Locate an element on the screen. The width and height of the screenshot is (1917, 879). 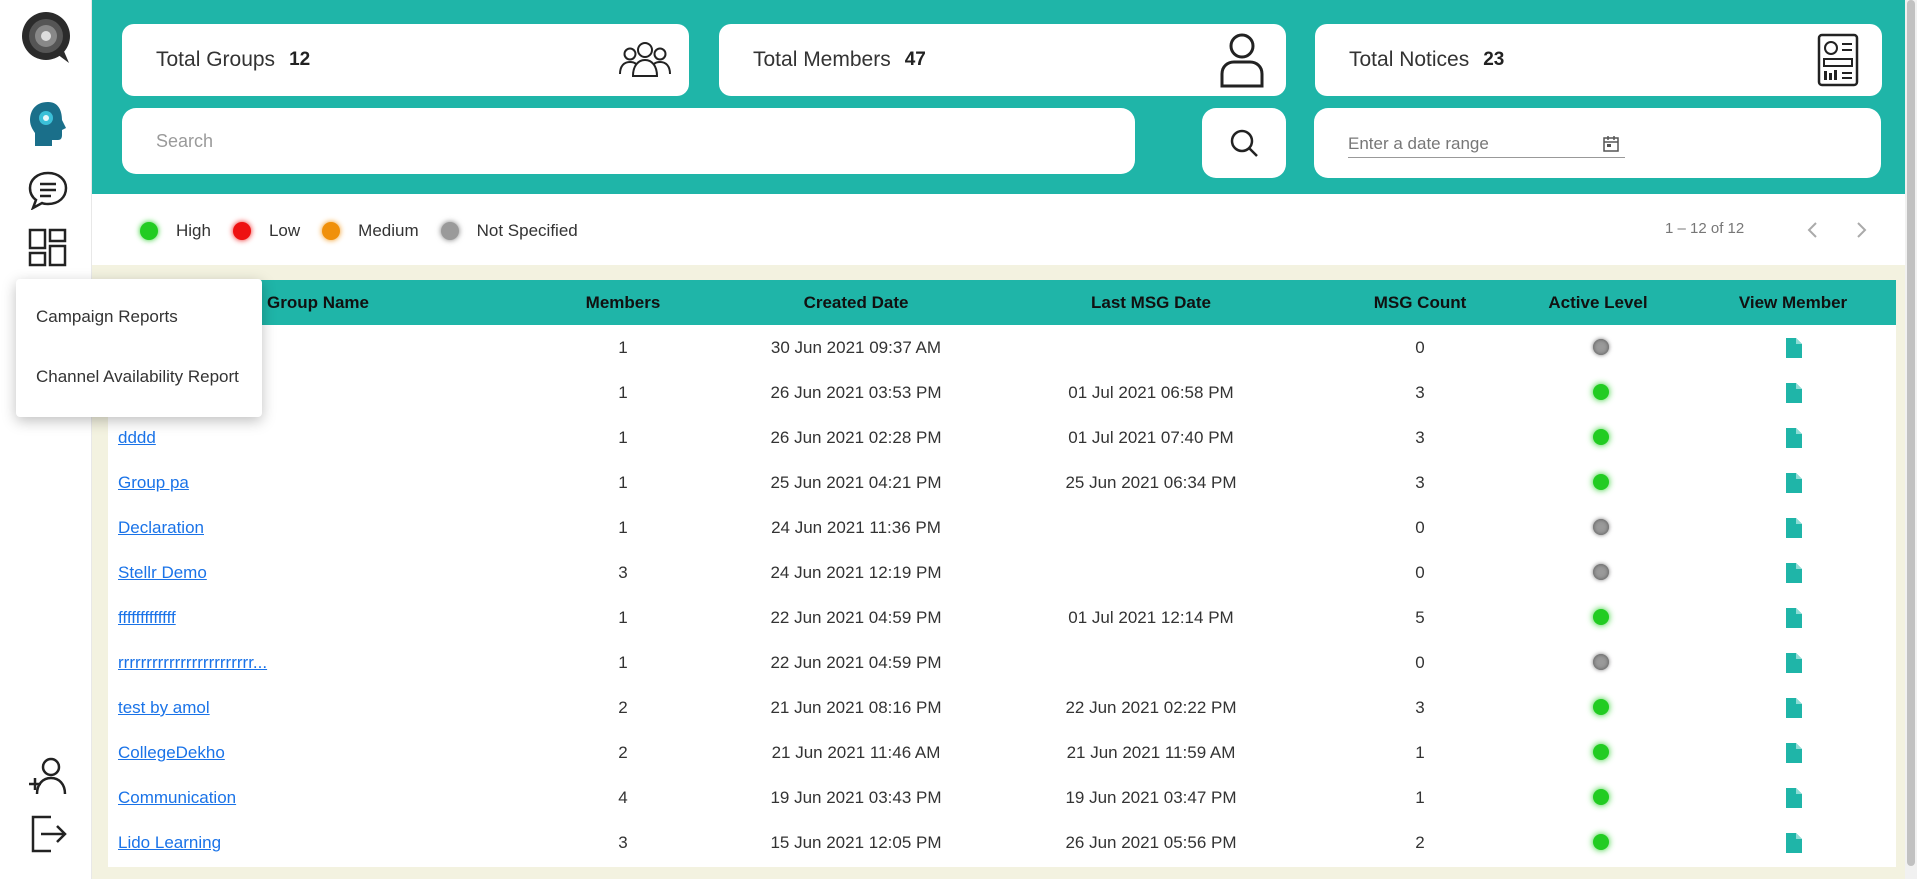
header-active-level: Active Level is located at coordinates (1598, 302).